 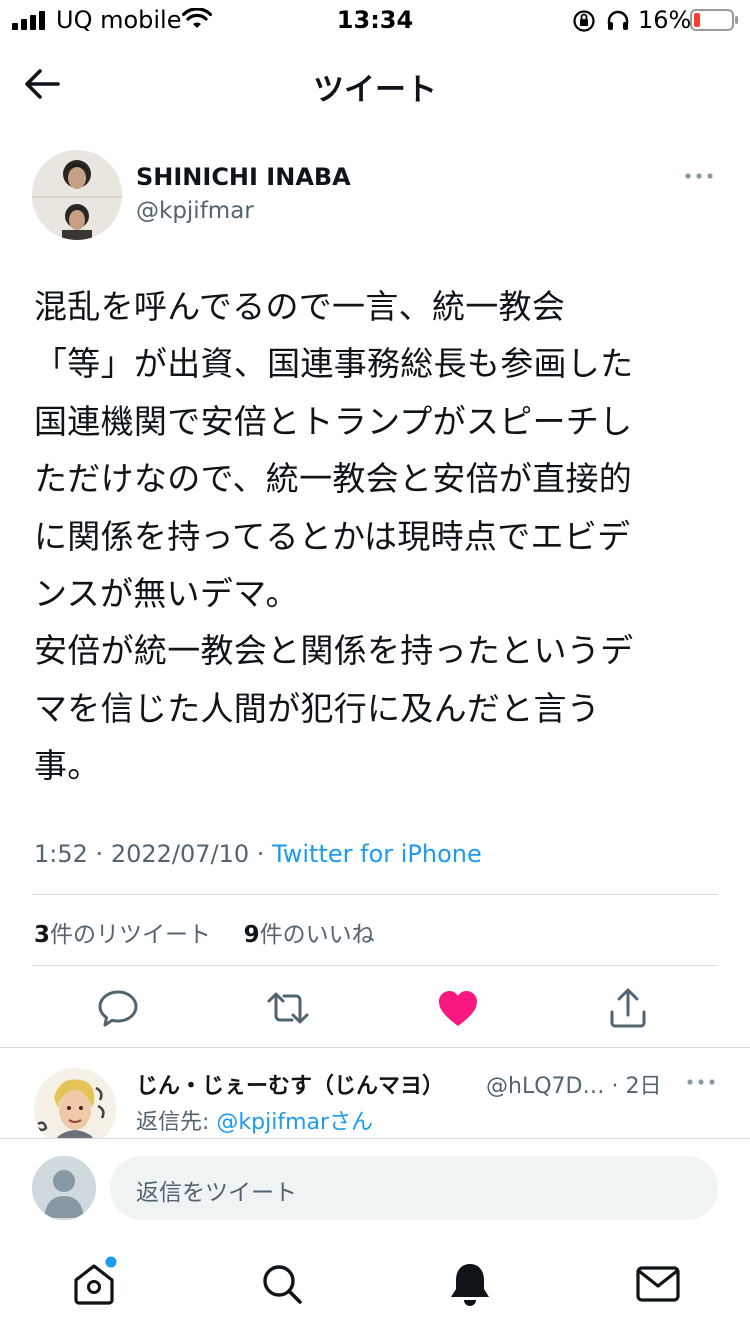 I want to click on avatar-photo, so click(x=77, y=195).